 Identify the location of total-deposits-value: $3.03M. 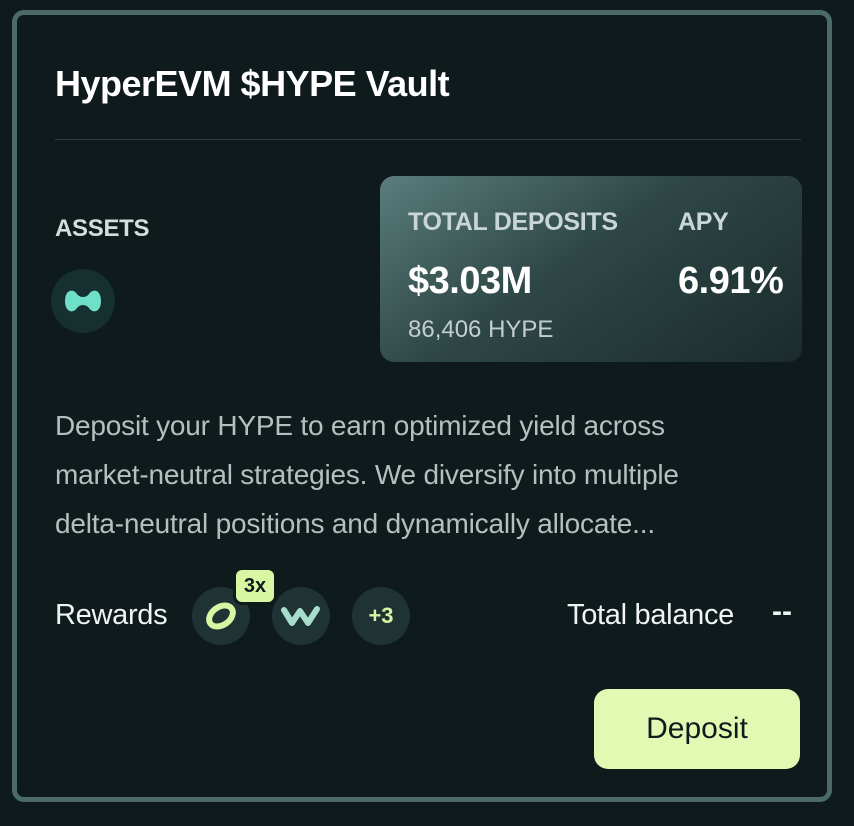
(470, 281).